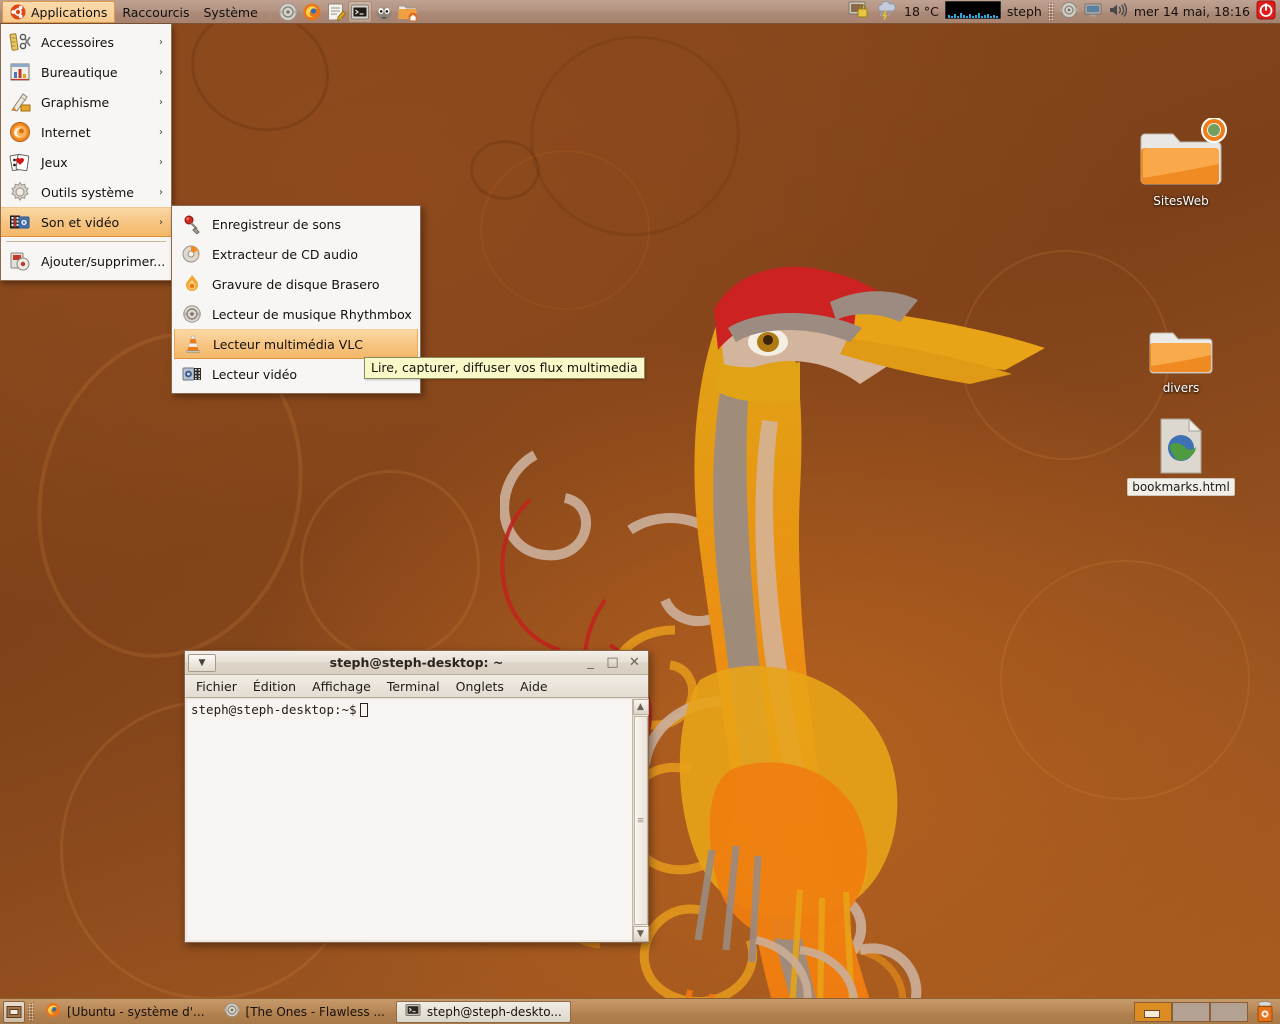 This screenshot has height=1024, width=1280. Describe the element at coordinates (384, 12) in the screenshot. I see `launcher-gimp-icon` at that location.